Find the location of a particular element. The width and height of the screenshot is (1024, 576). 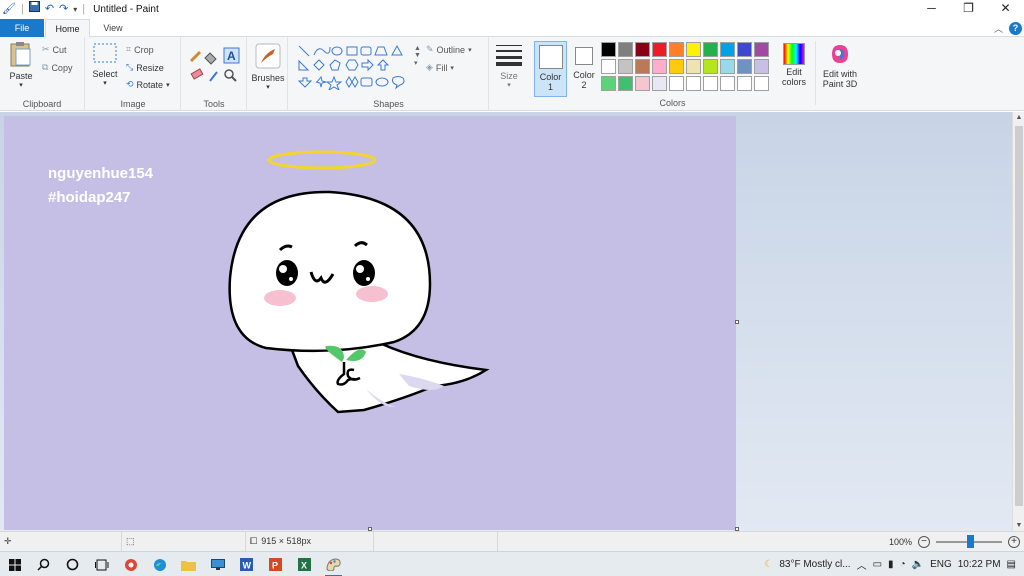

screen-icon: ▭ is located at coordinates (877, 564).